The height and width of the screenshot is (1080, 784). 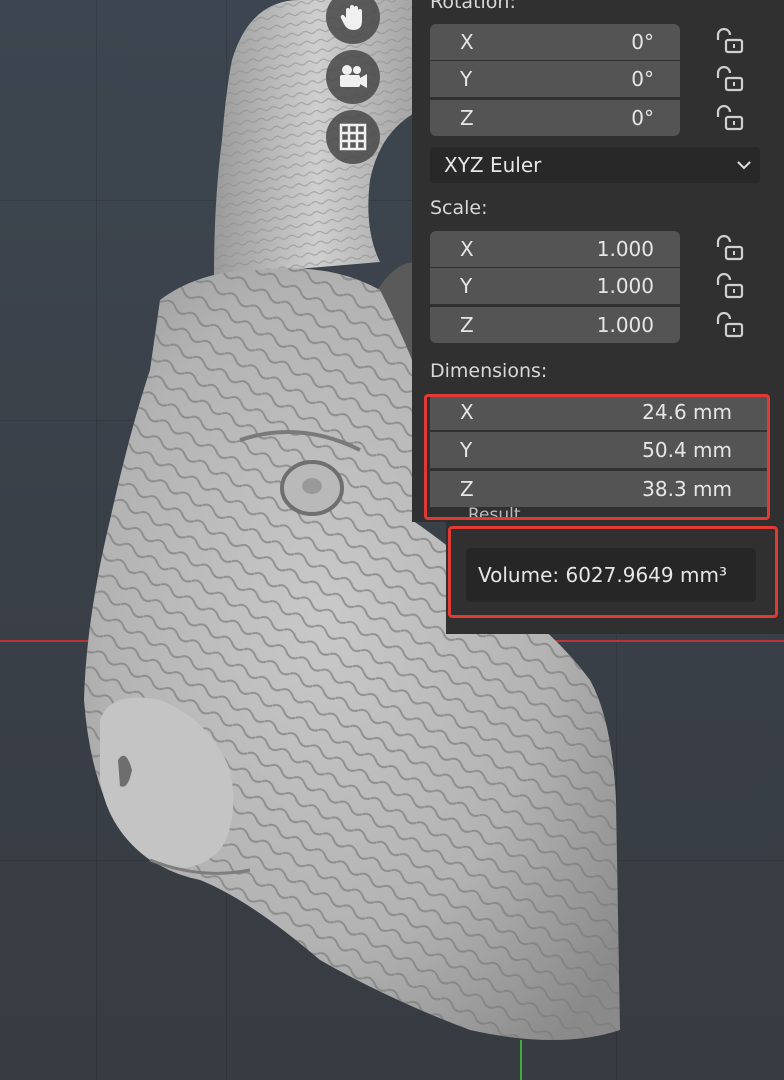 What do you see at coordinates (473, 6) in the screenshot?
I see `rotation-label: Rotation:` at bounding box center [473, 6].